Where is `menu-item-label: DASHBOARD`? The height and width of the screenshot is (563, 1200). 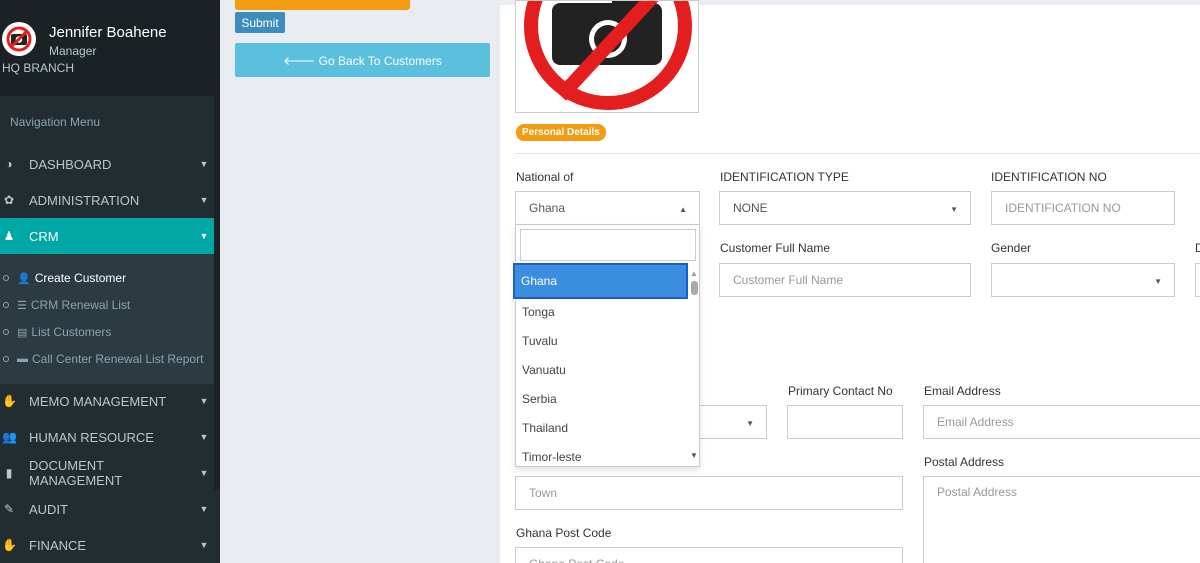
menu-item-label: DASHBOARD is located at coordinates (70, 164).